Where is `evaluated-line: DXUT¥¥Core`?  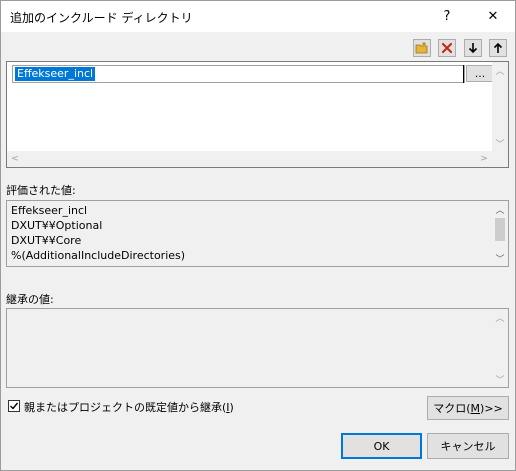 evaluated-line: DXUT¥¥Core is located at coordinates (46, 240).